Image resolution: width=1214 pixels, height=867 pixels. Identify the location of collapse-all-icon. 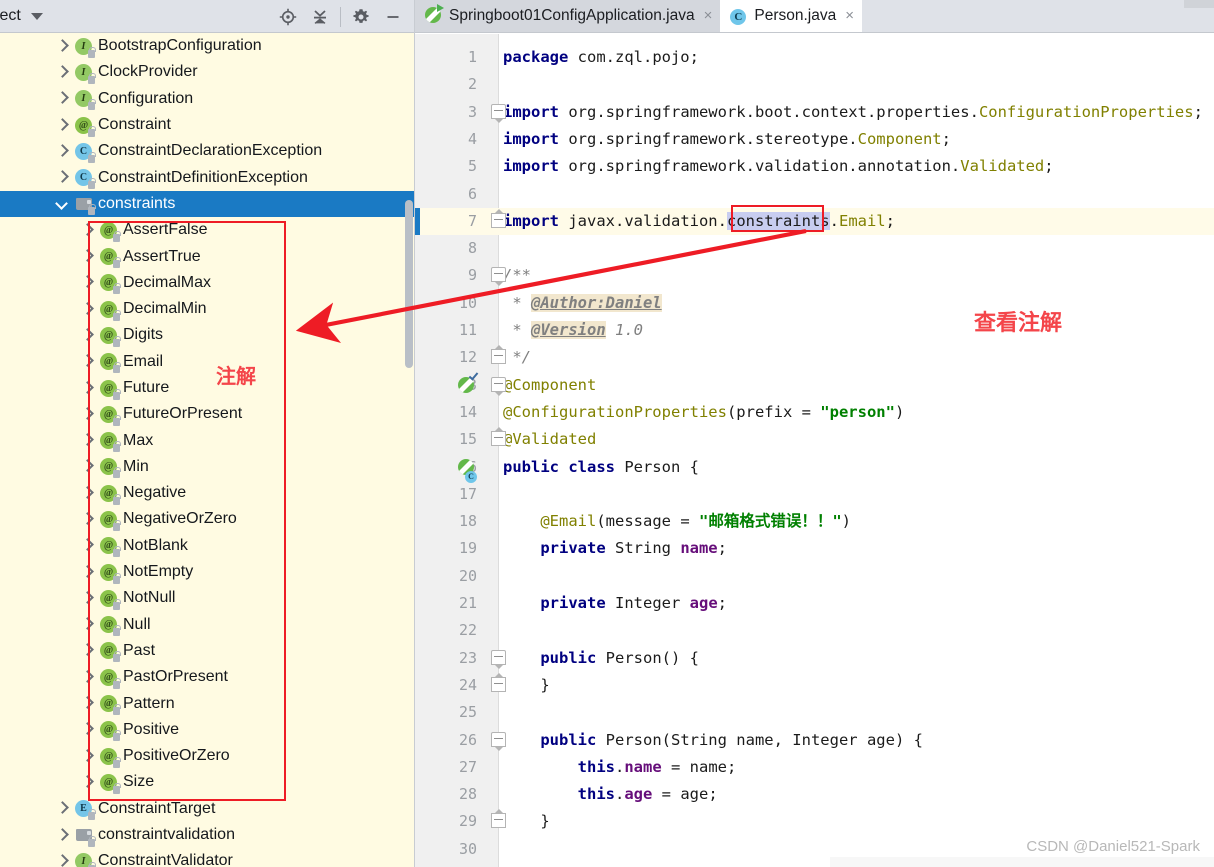
(320, 17).